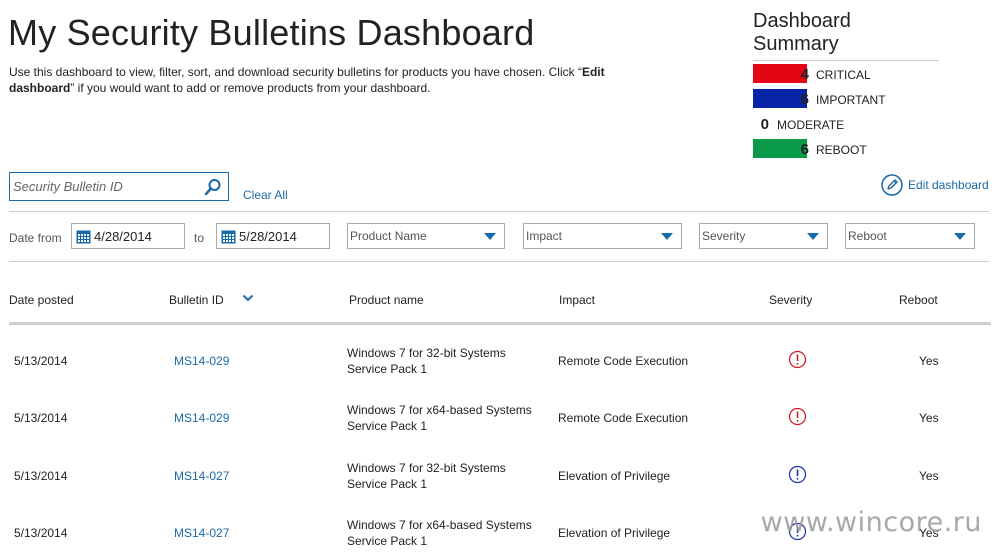 The image size is (1000, 553). Describe the element at coordinates (105, 186) in the screenshot. I see `search-input` at that location.